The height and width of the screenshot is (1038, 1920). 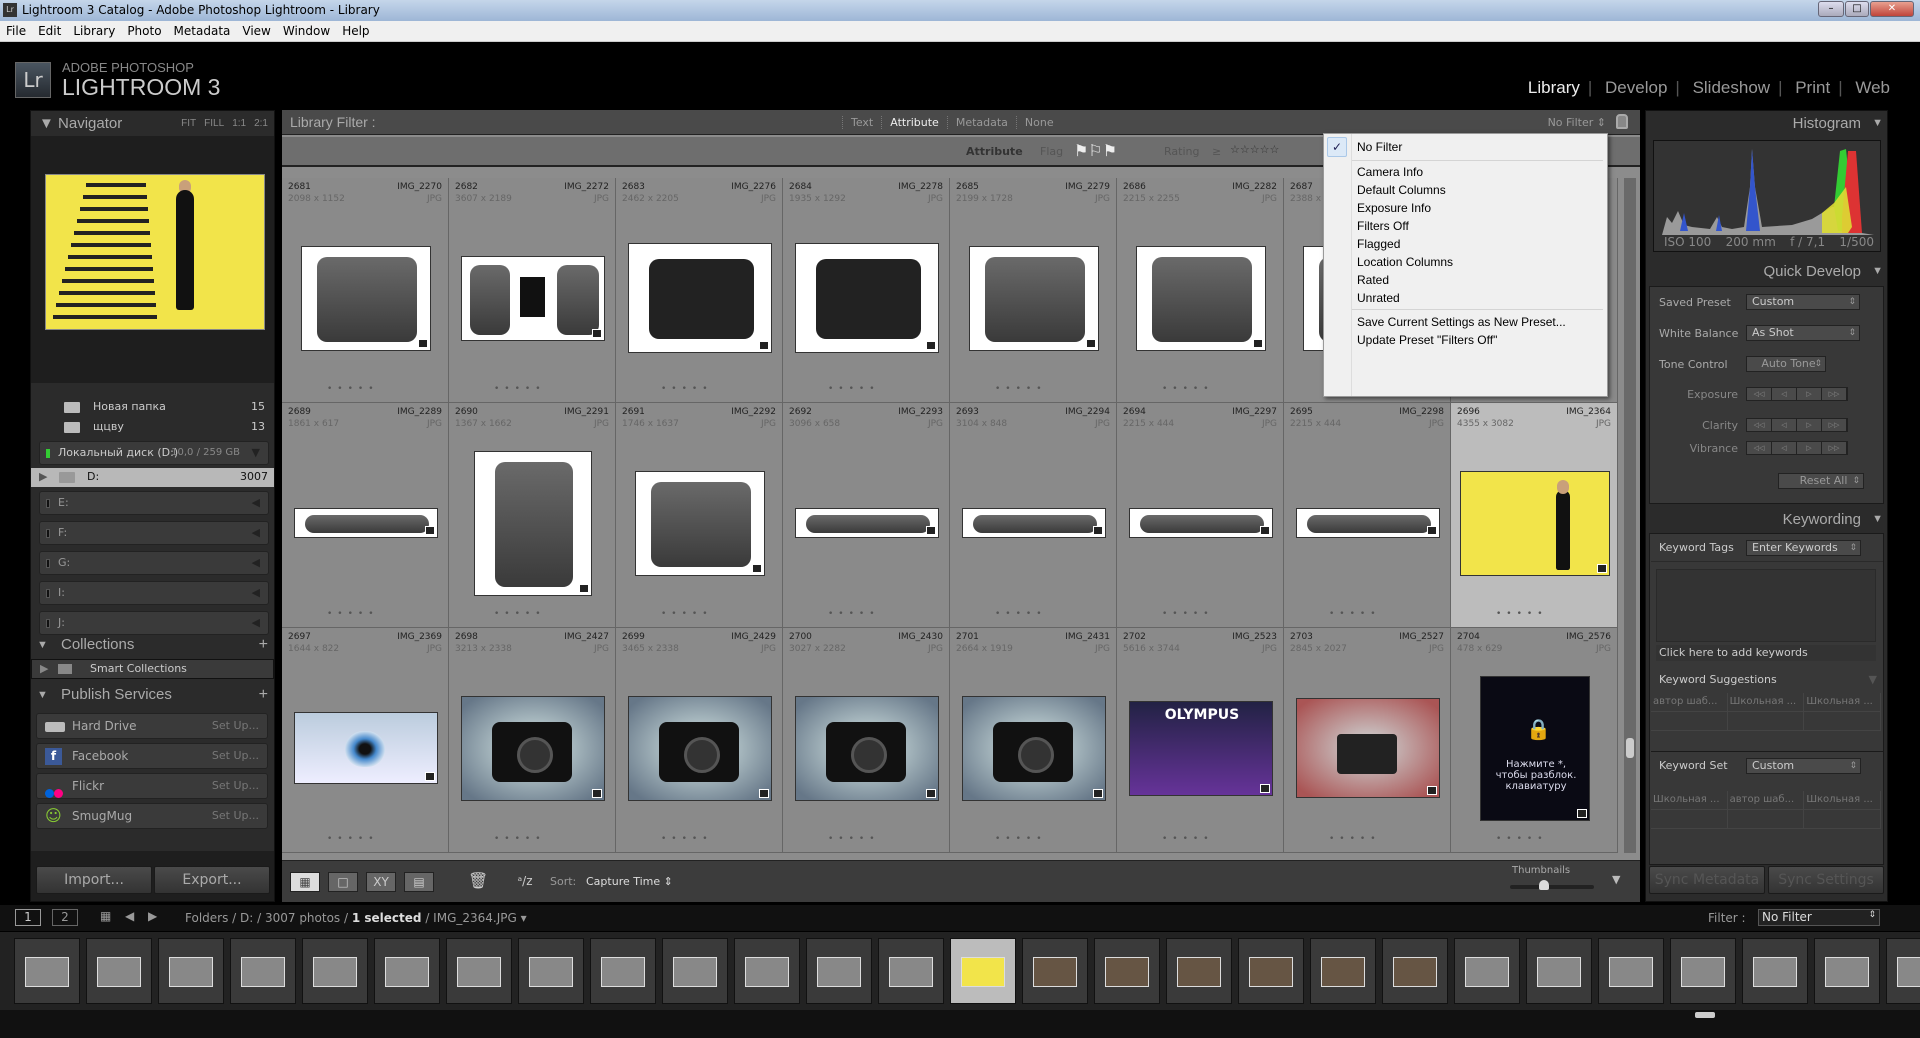 I want to click on grid-cell: 2701 IMG_2431 2664 x 1919 JPG •••••, so click(x=1033, y=740).